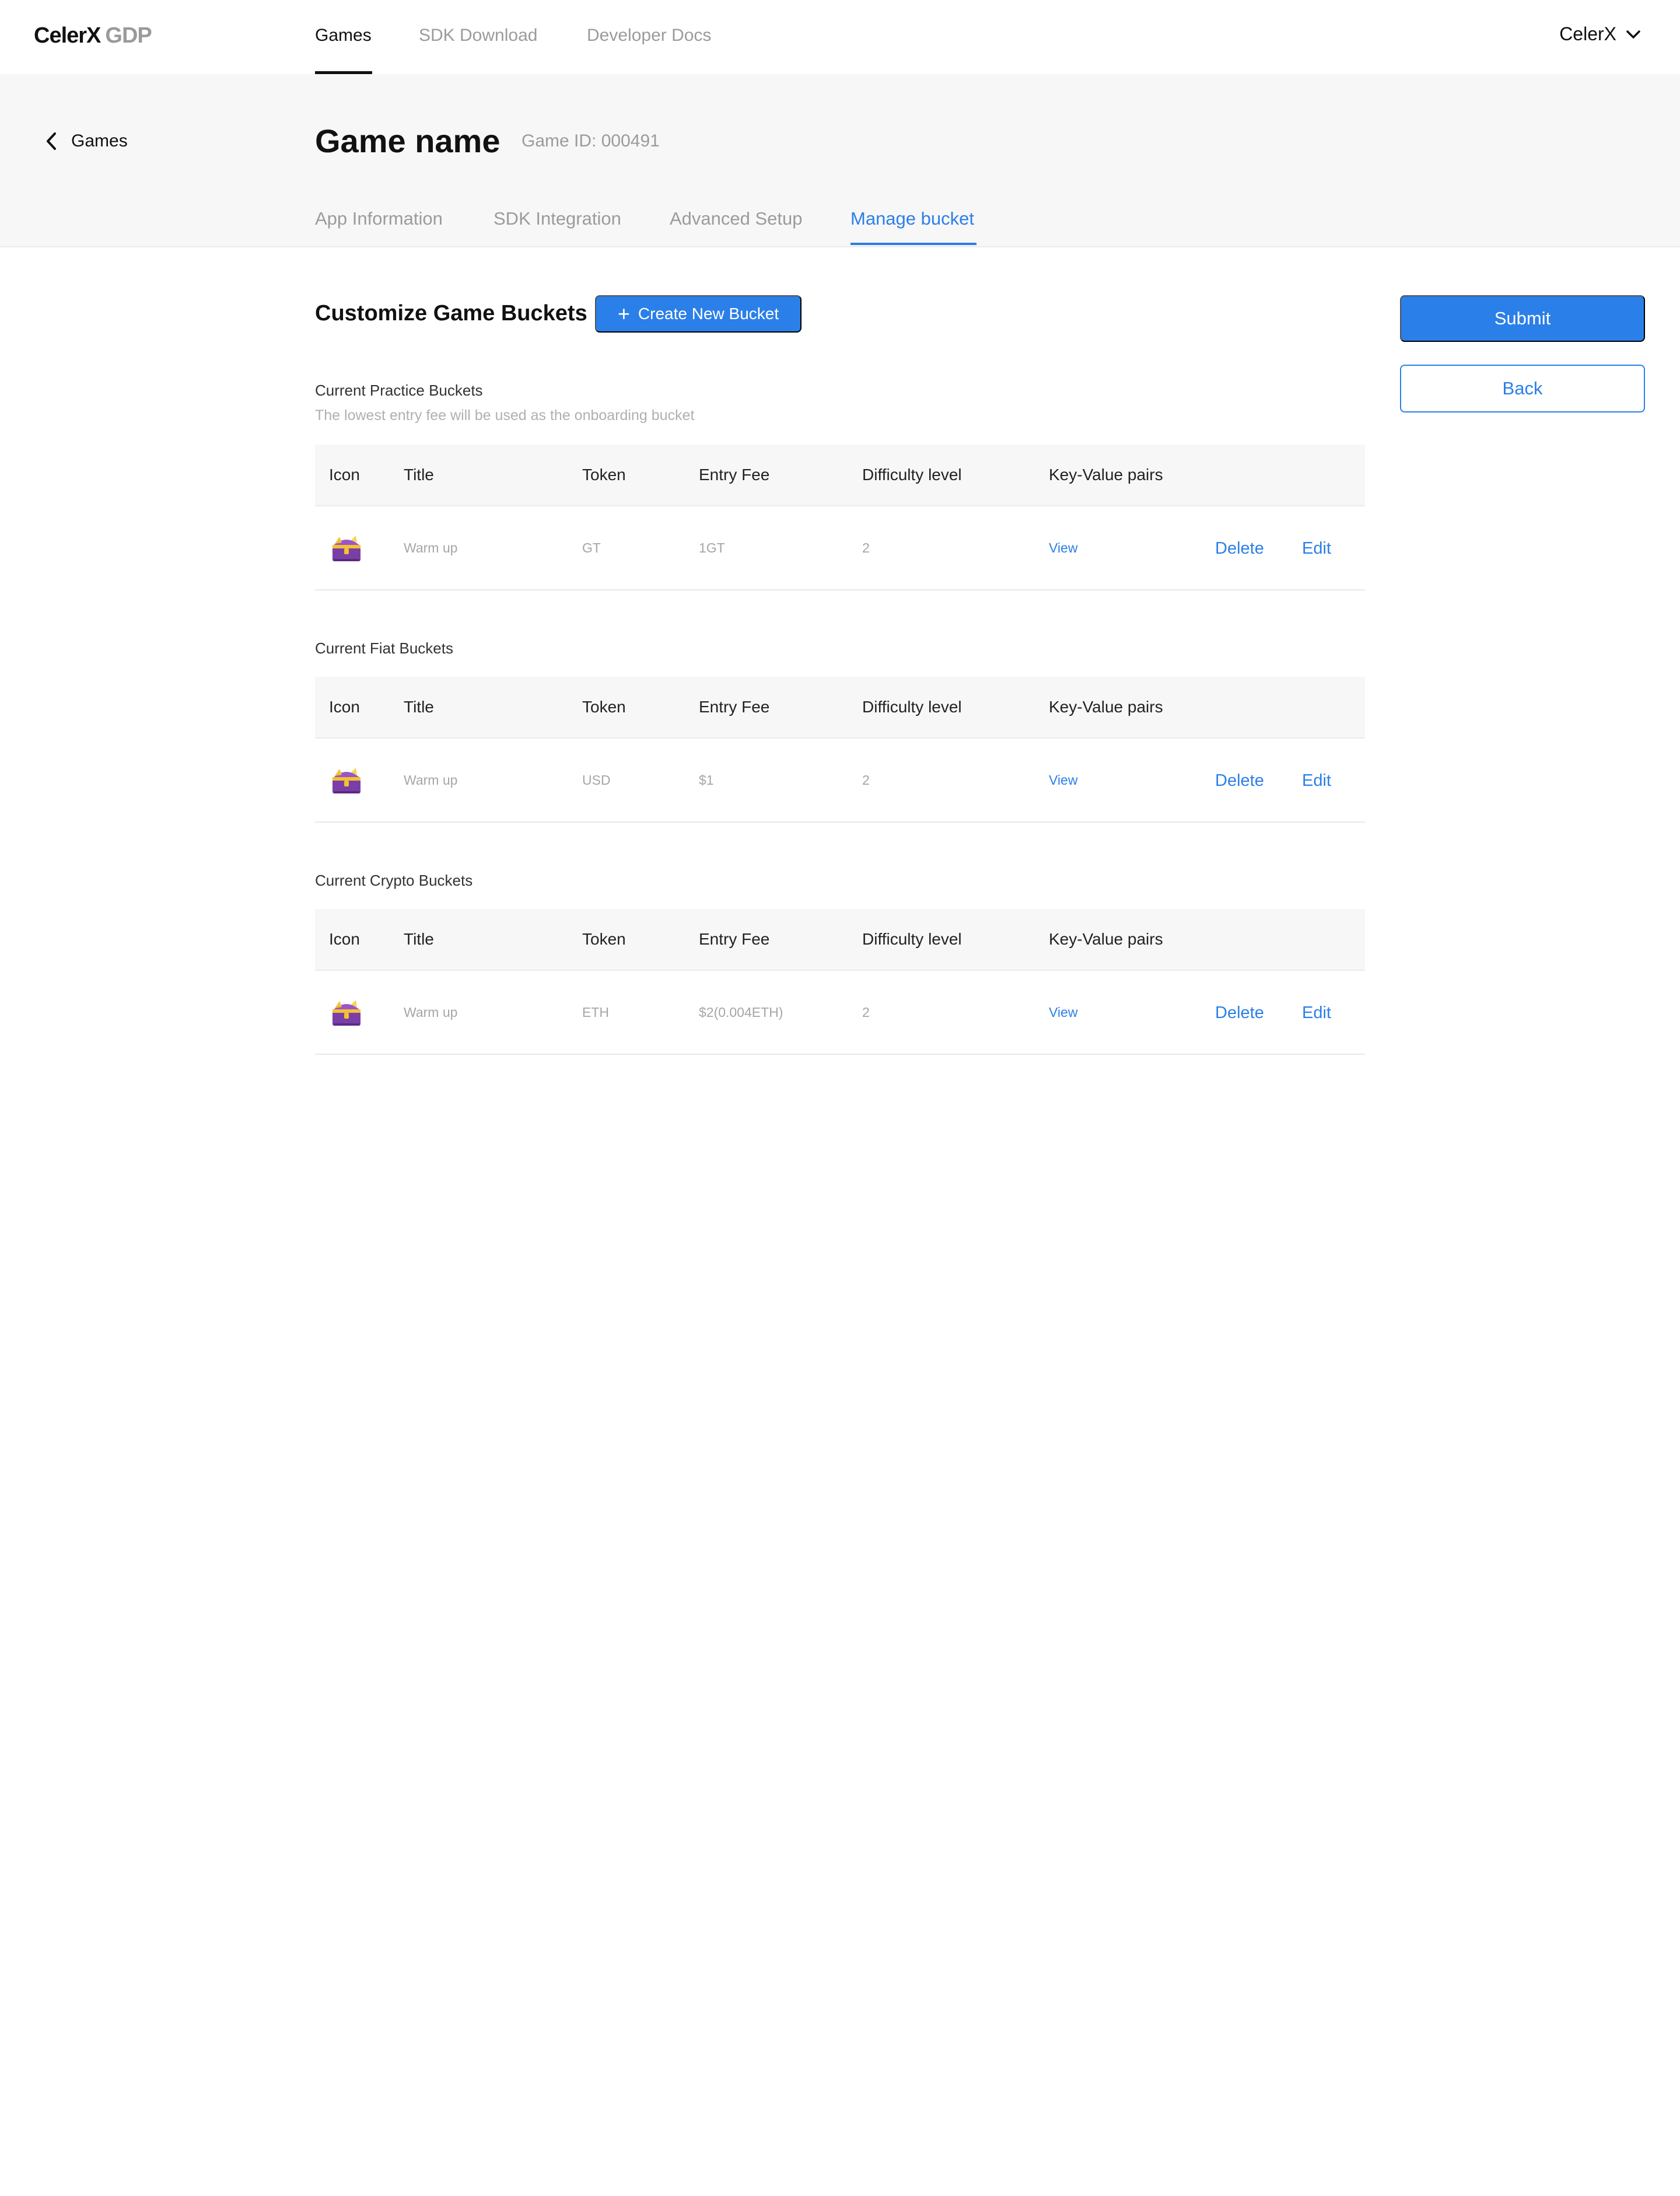 This screenshot has height=2196, width=1680. I want to click on practice-buckets-label: Current Practice Buckets, so click(399, 390).